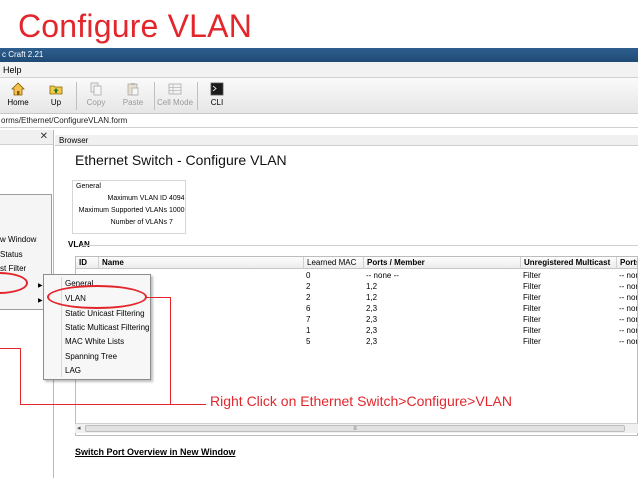 The width and height of the screenshot is (638, 478). I want to click on table-row: 0 -- none -- Filter -- none, so click(356, 276).